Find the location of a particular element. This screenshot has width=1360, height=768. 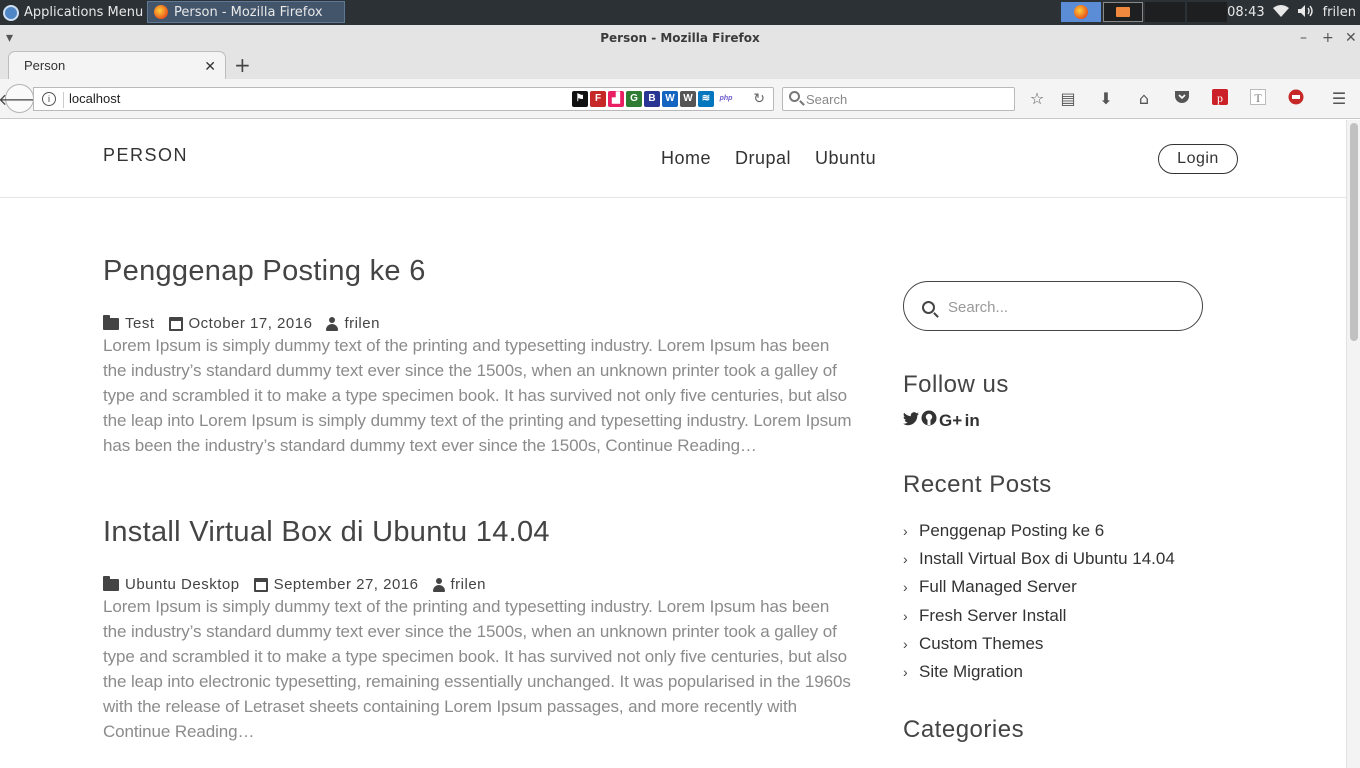

browser-window-title: Person - Mozilla Firefox is located at coordinates (680, 38).